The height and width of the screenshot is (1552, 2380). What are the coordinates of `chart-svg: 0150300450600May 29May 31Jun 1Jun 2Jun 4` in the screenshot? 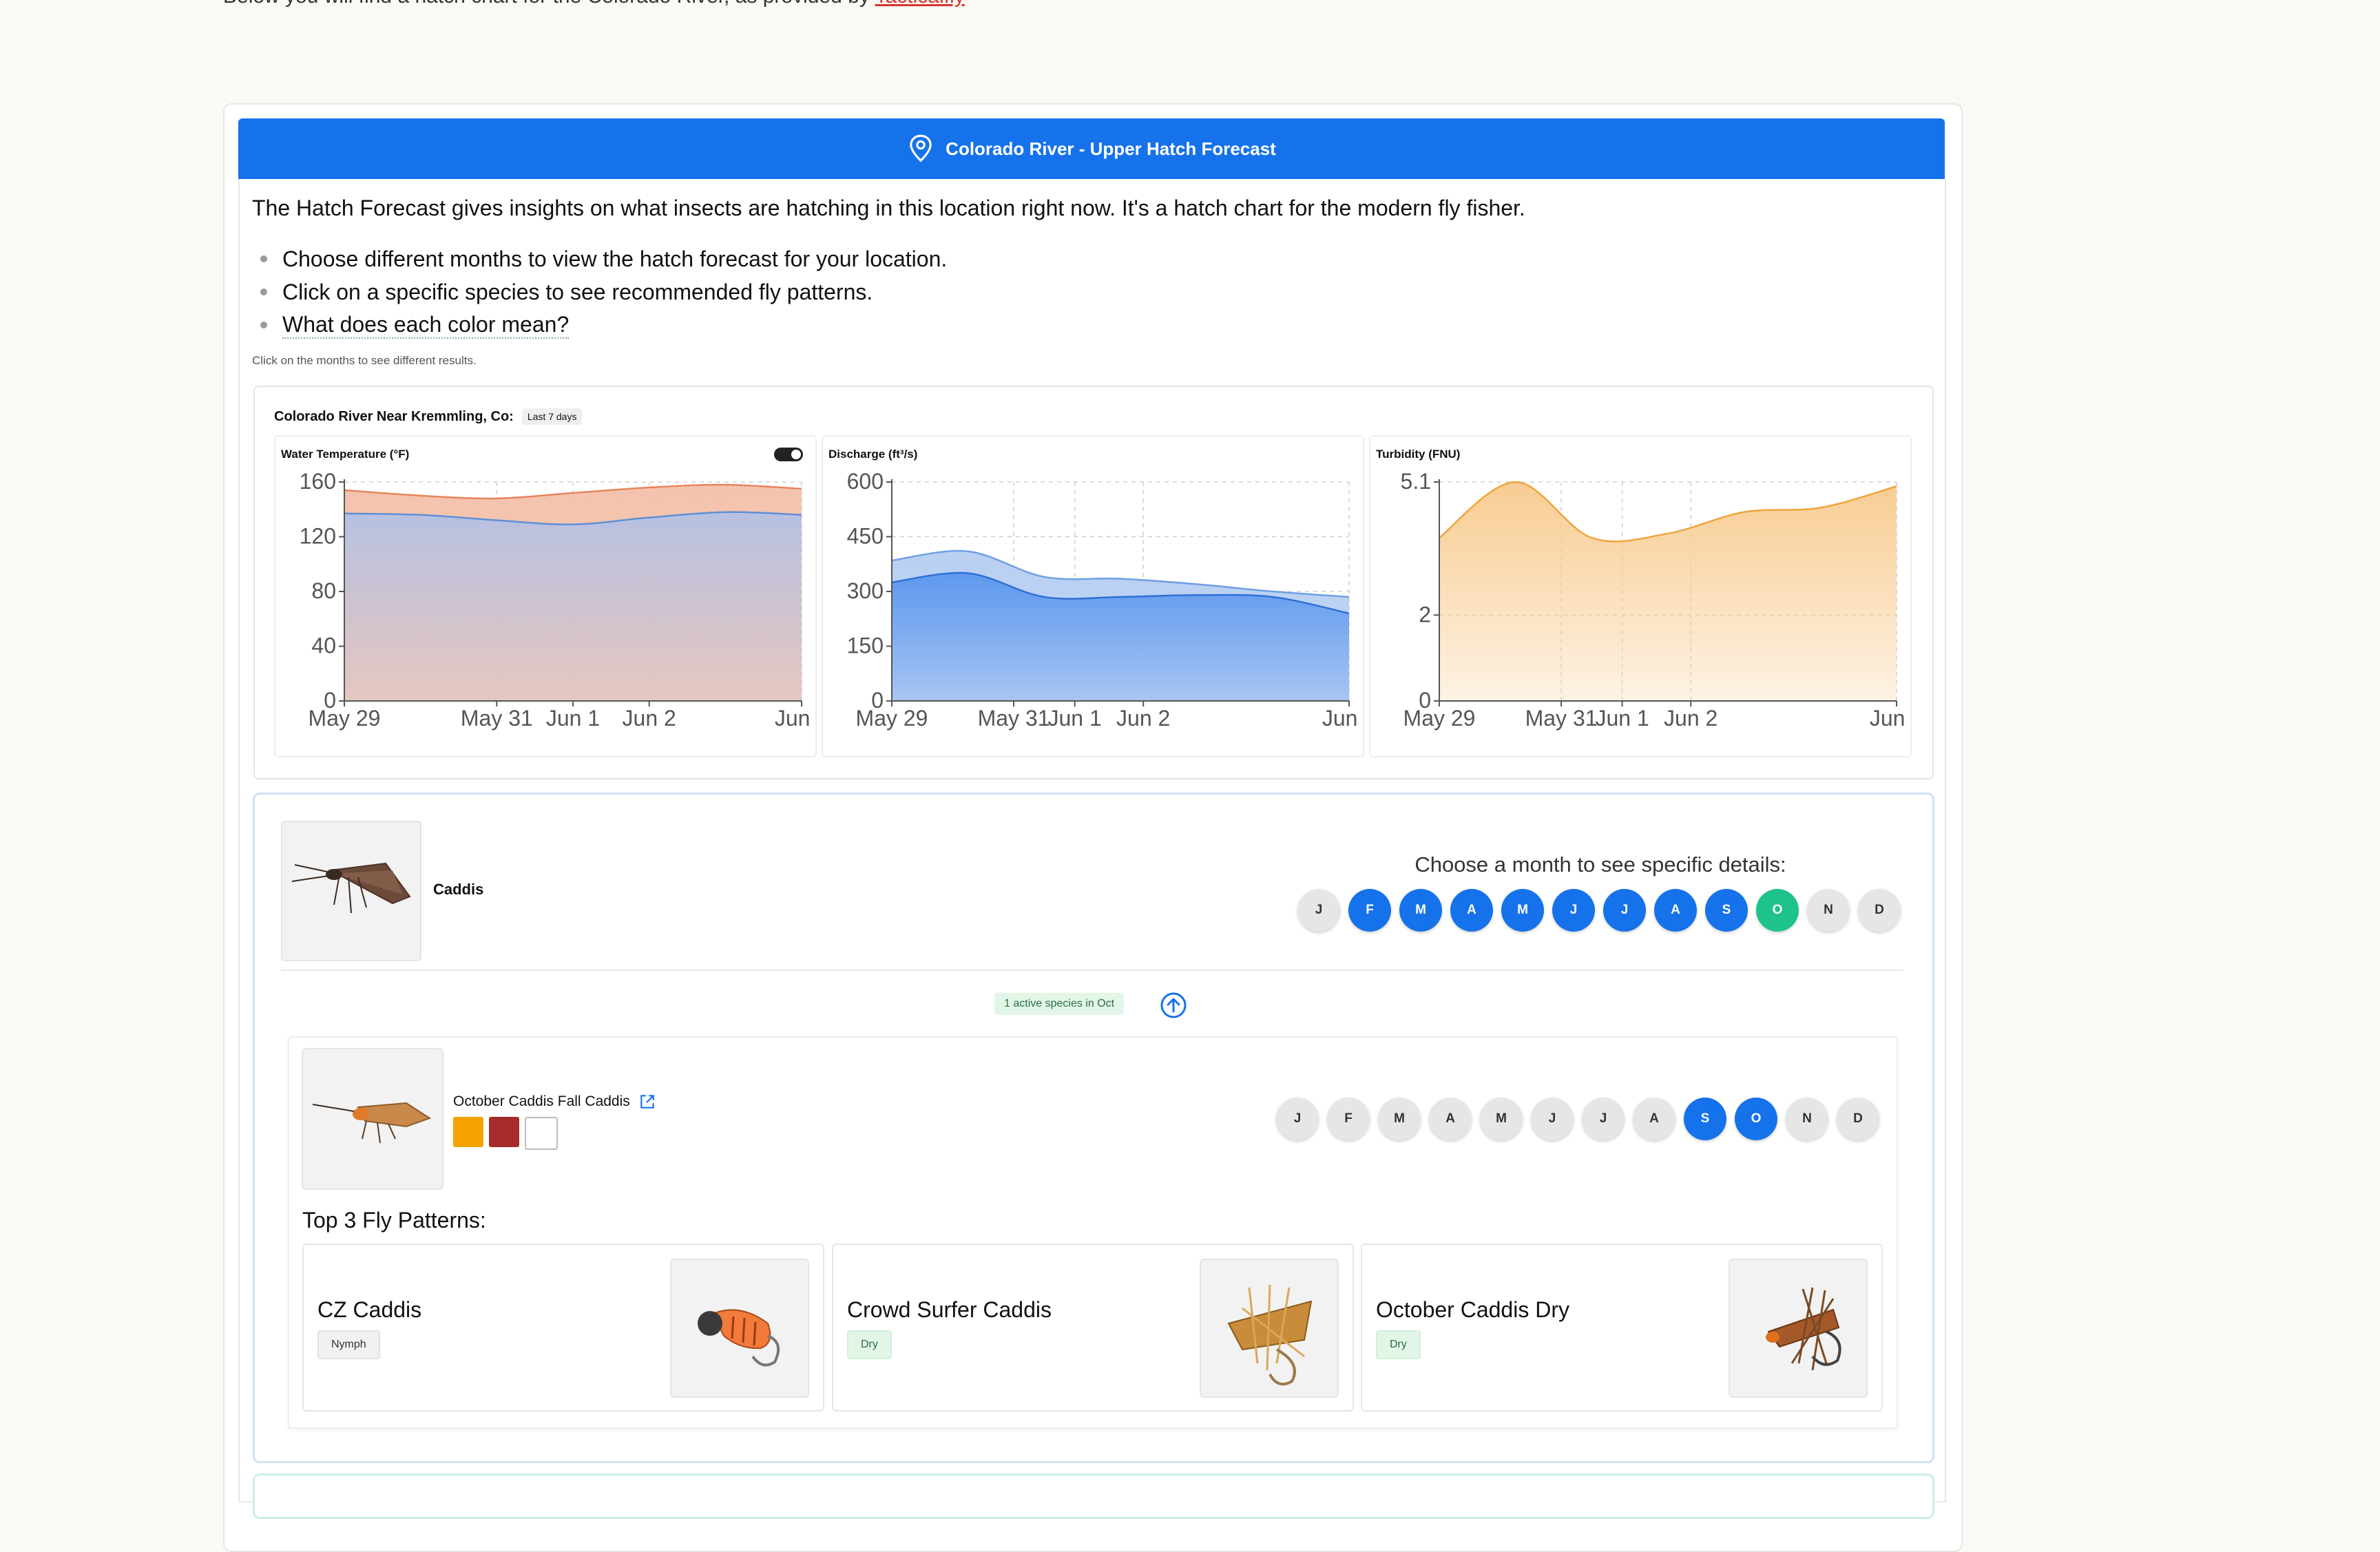 It's located at (1105, 600).